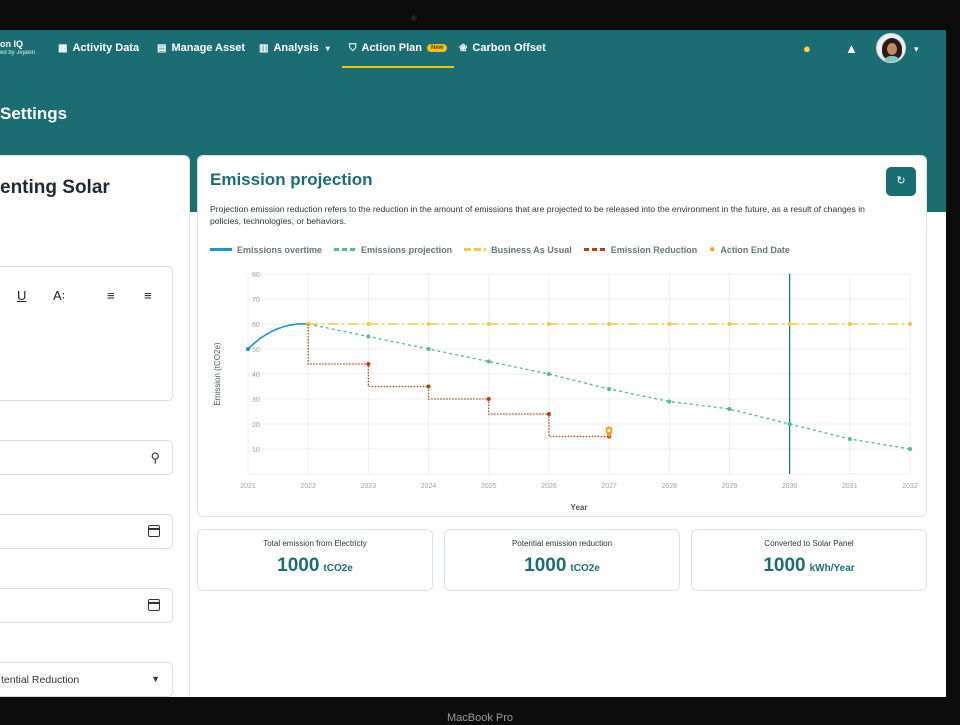  What do you see at coordinates (40, 680) in the screenshot?
I see `select-value: tential Reduction` at bounding box center [40, 680].